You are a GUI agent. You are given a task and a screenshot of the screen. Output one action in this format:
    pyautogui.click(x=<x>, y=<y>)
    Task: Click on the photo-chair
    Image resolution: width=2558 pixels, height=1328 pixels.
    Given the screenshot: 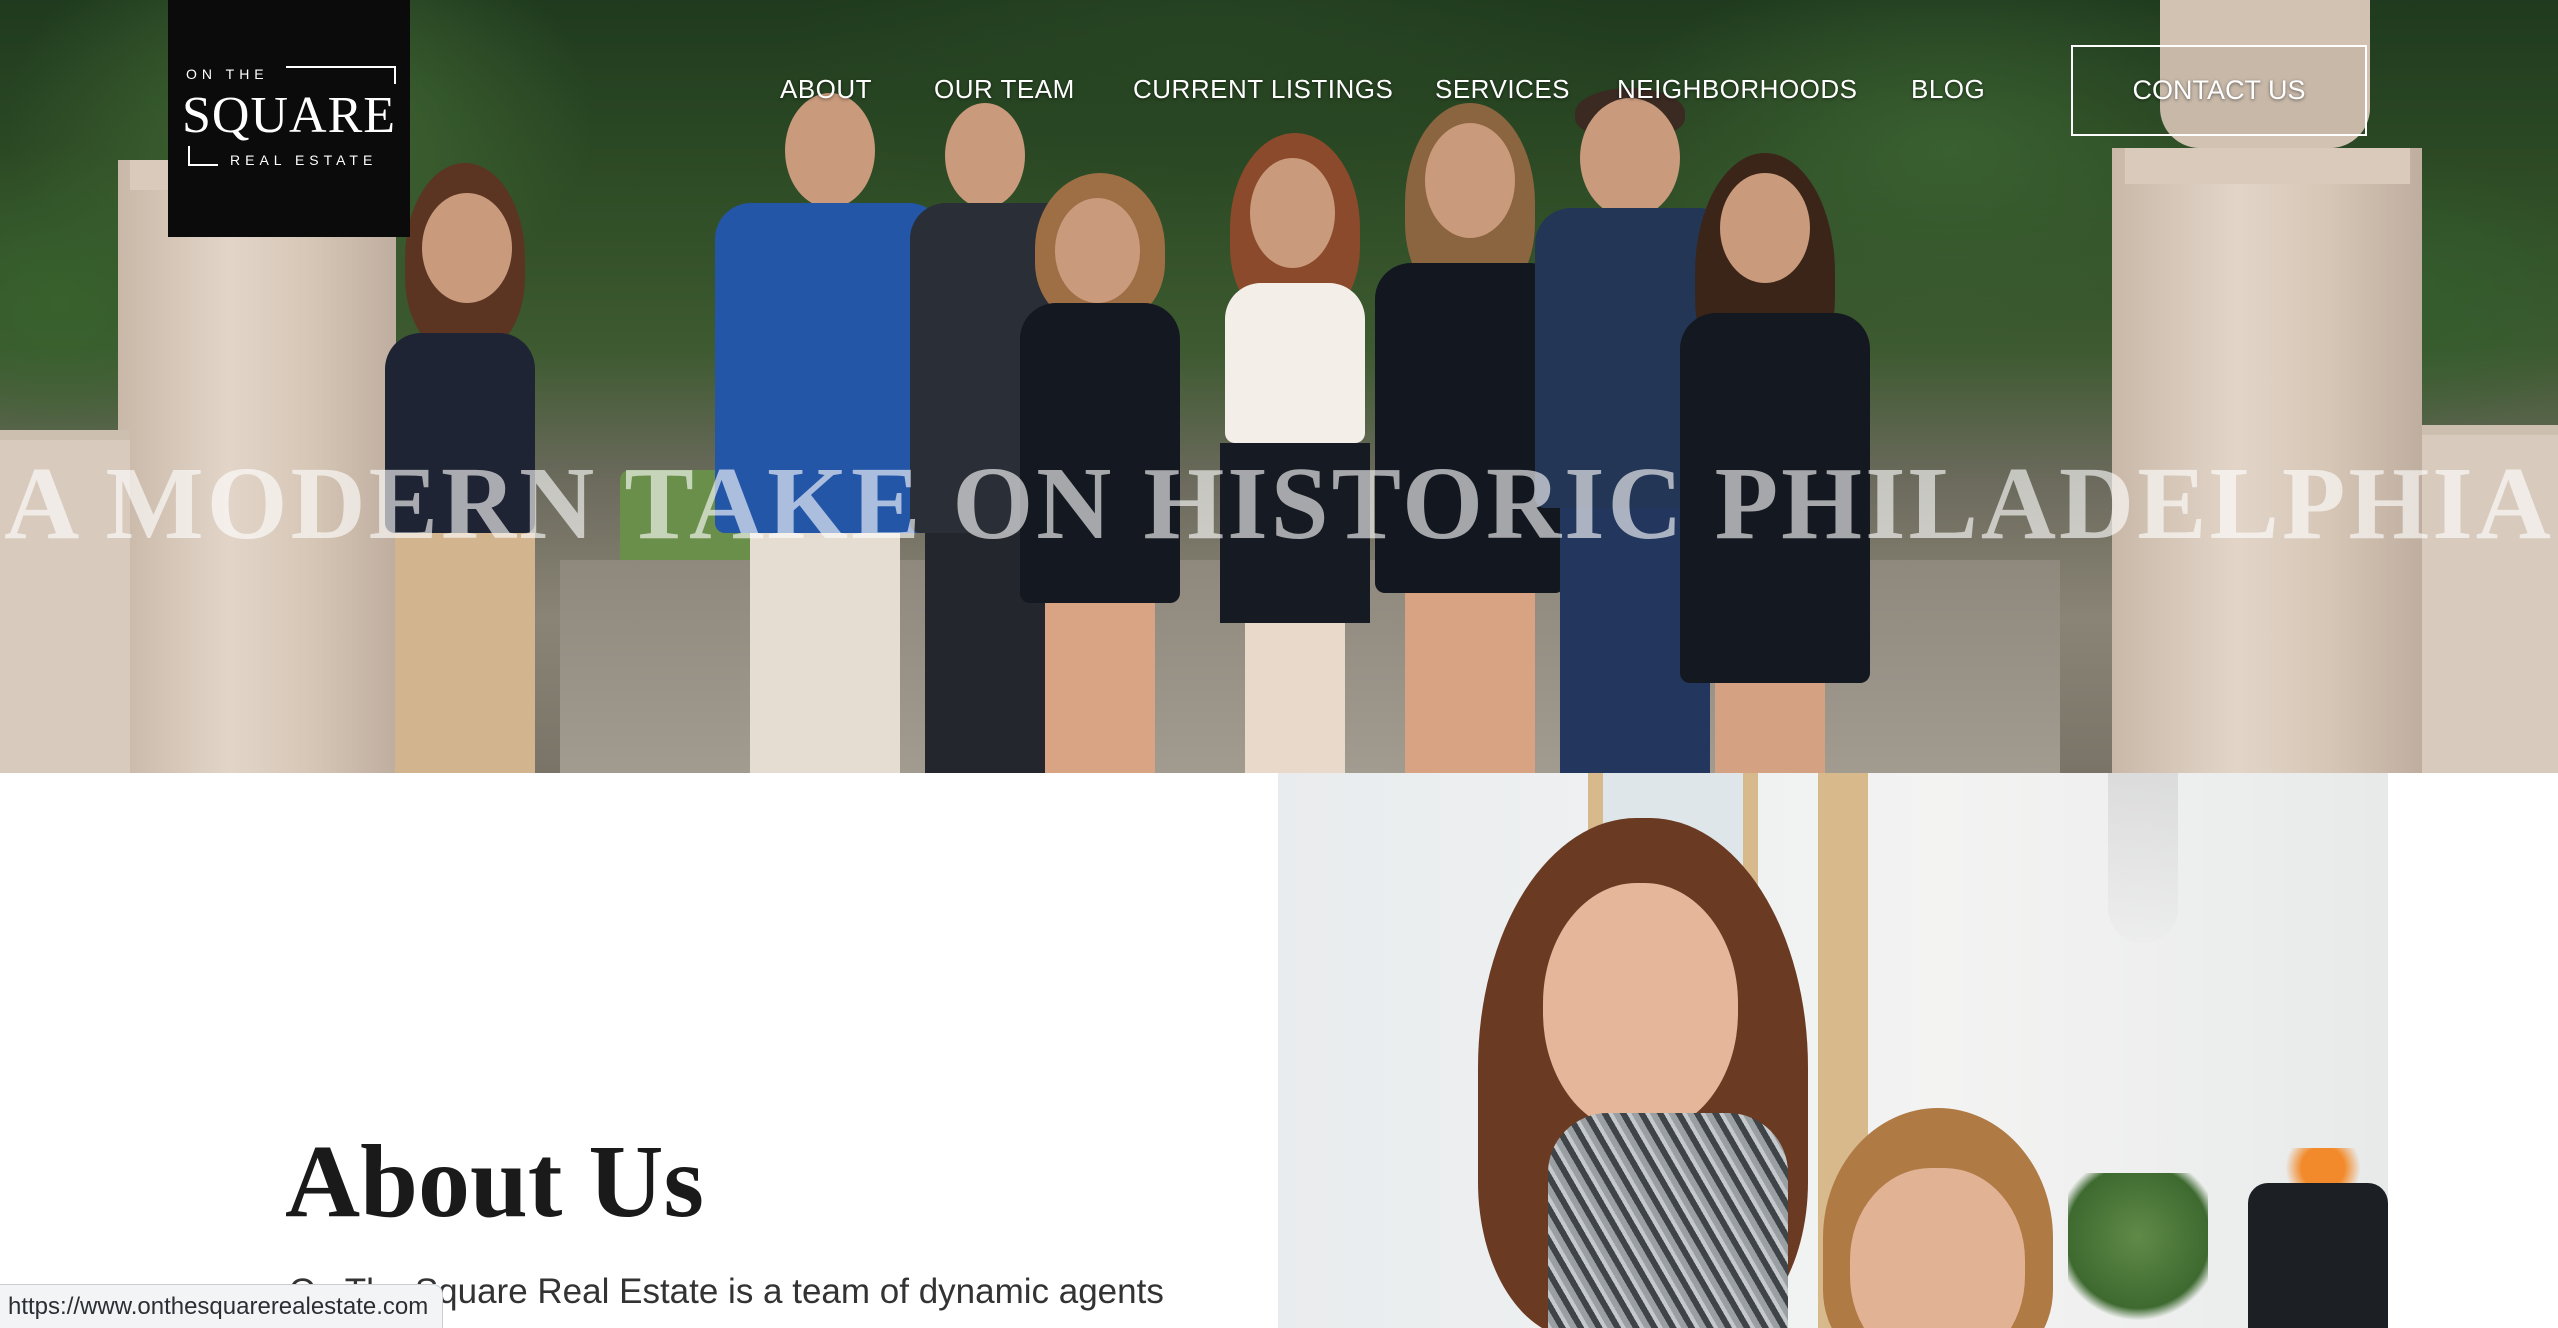 What is the action you would take?
    pyautogui.click(x=2318, y=1255)
    